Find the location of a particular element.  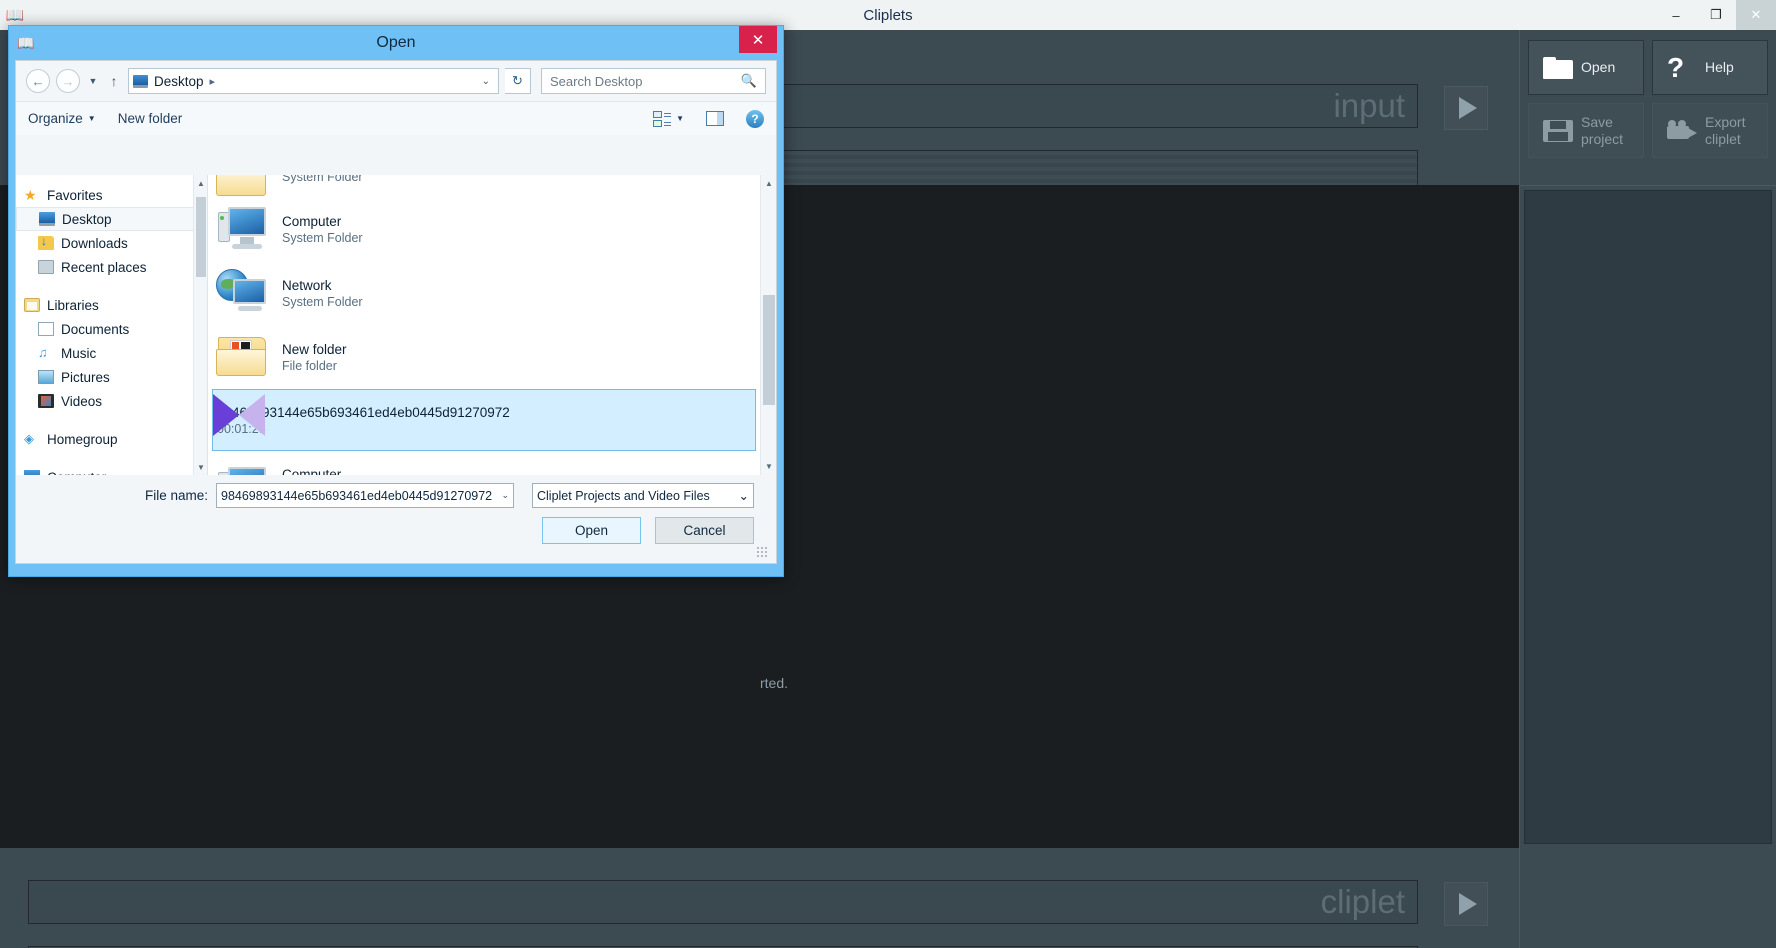

navigation-pane-scrollbar: ▲ ▼ is located at coordinates (200, 325).